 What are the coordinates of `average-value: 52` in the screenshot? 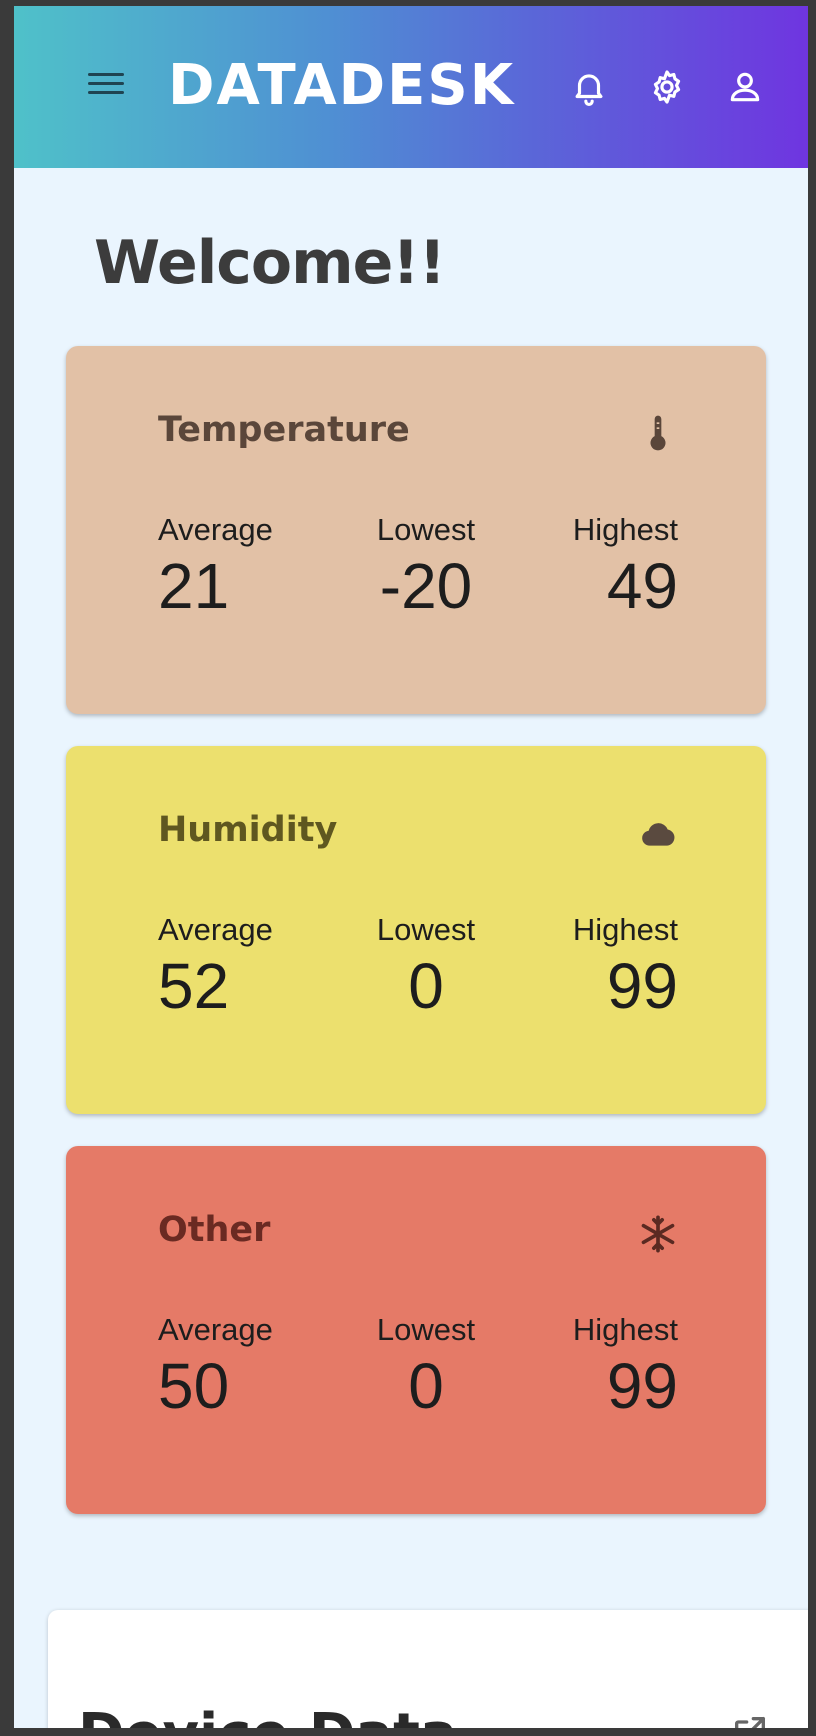 It's located at (194, 986).